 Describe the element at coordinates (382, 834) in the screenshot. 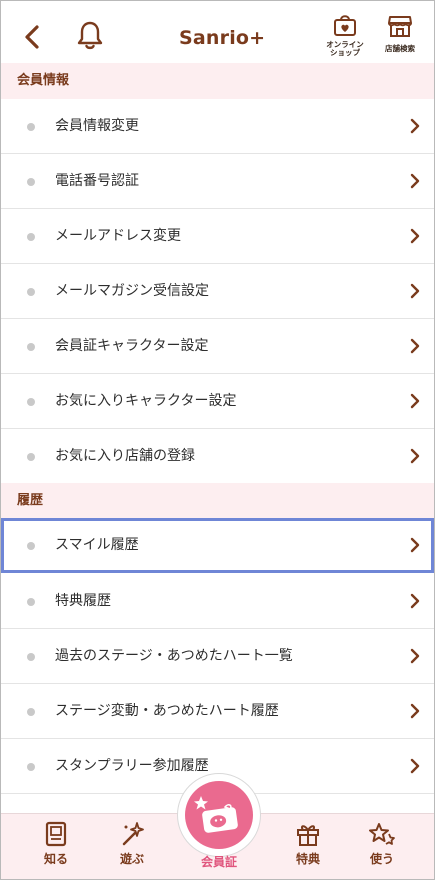

I see `stars-icon` at that location.